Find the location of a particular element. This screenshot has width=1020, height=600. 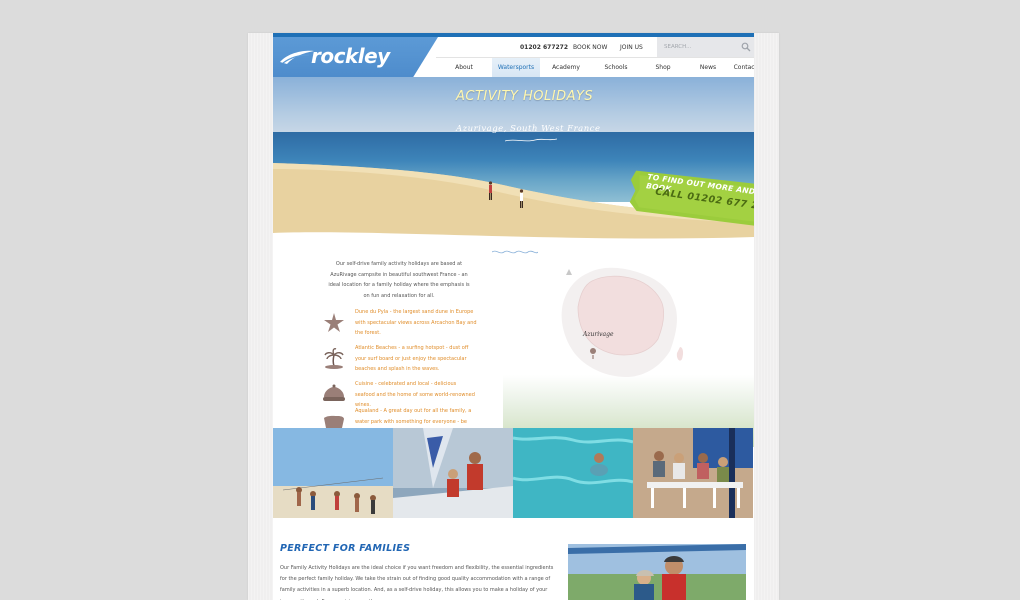

hero-title: ACTIVITY HOLIDAYS is located at coordinates (525, 96).